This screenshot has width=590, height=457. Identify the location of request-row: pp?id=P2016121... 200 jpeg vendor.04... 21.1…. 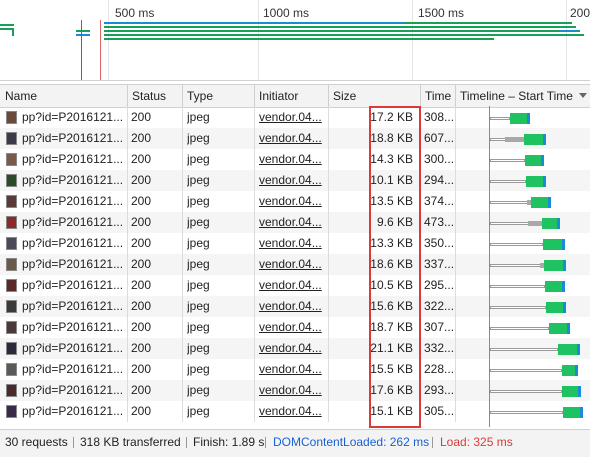
(295, 348).